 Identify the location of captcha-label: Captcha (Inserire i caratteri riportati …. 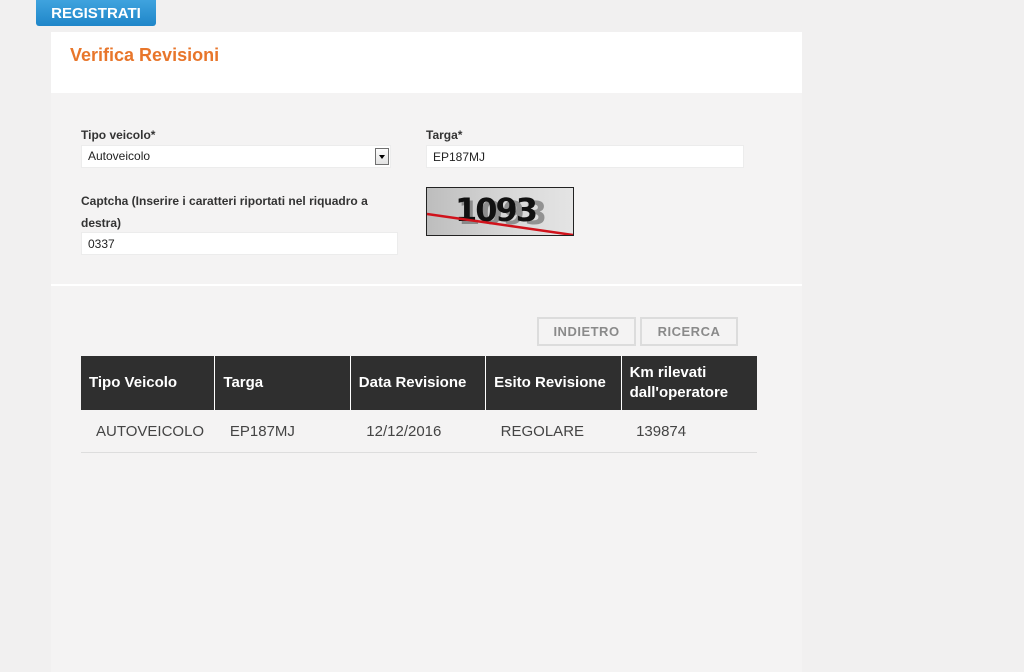
(224, 212).